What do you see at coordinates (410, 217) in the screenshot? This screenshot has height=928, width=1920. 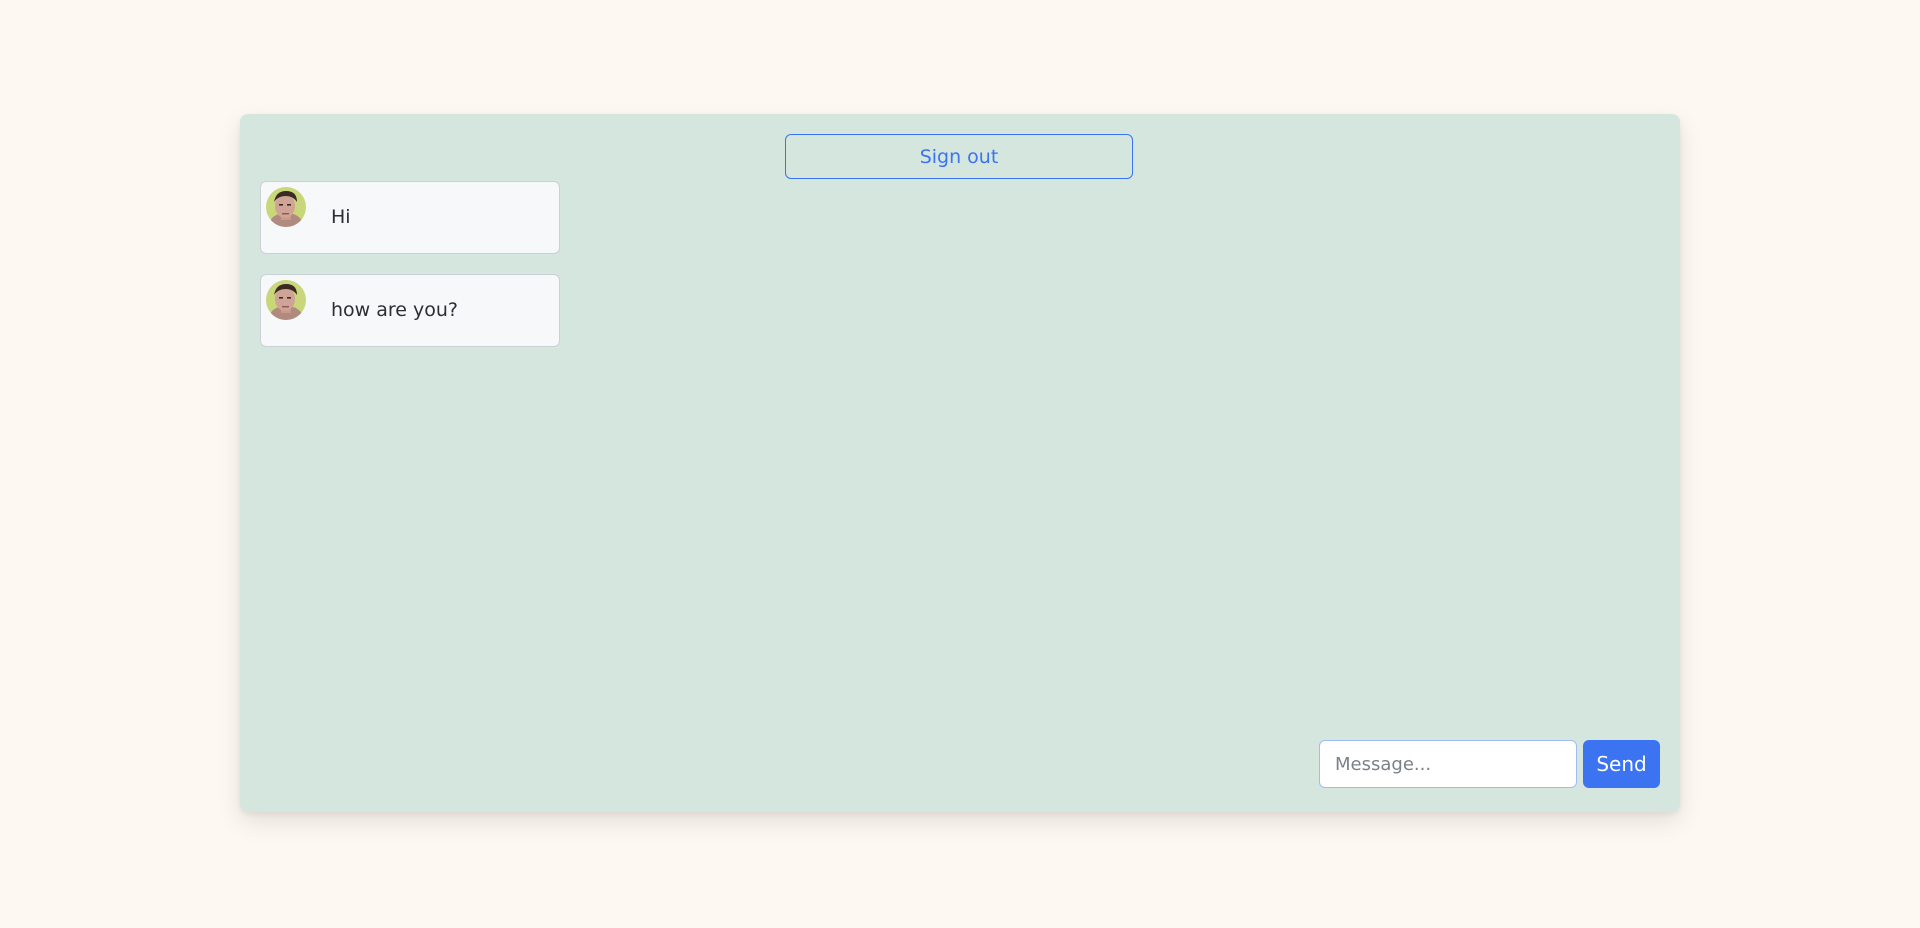 I see `message-bubble: Hi` at bounding box center [410, 217].